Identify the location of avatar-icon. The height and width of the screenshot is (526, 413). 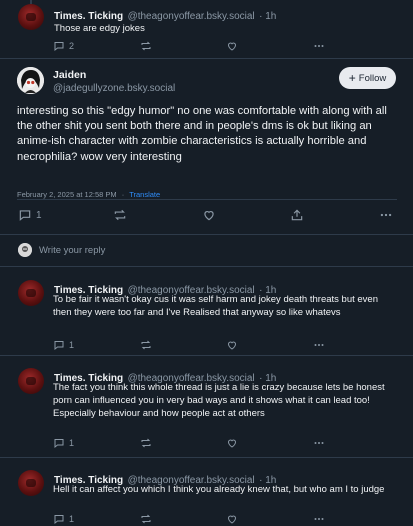
(30, 80).